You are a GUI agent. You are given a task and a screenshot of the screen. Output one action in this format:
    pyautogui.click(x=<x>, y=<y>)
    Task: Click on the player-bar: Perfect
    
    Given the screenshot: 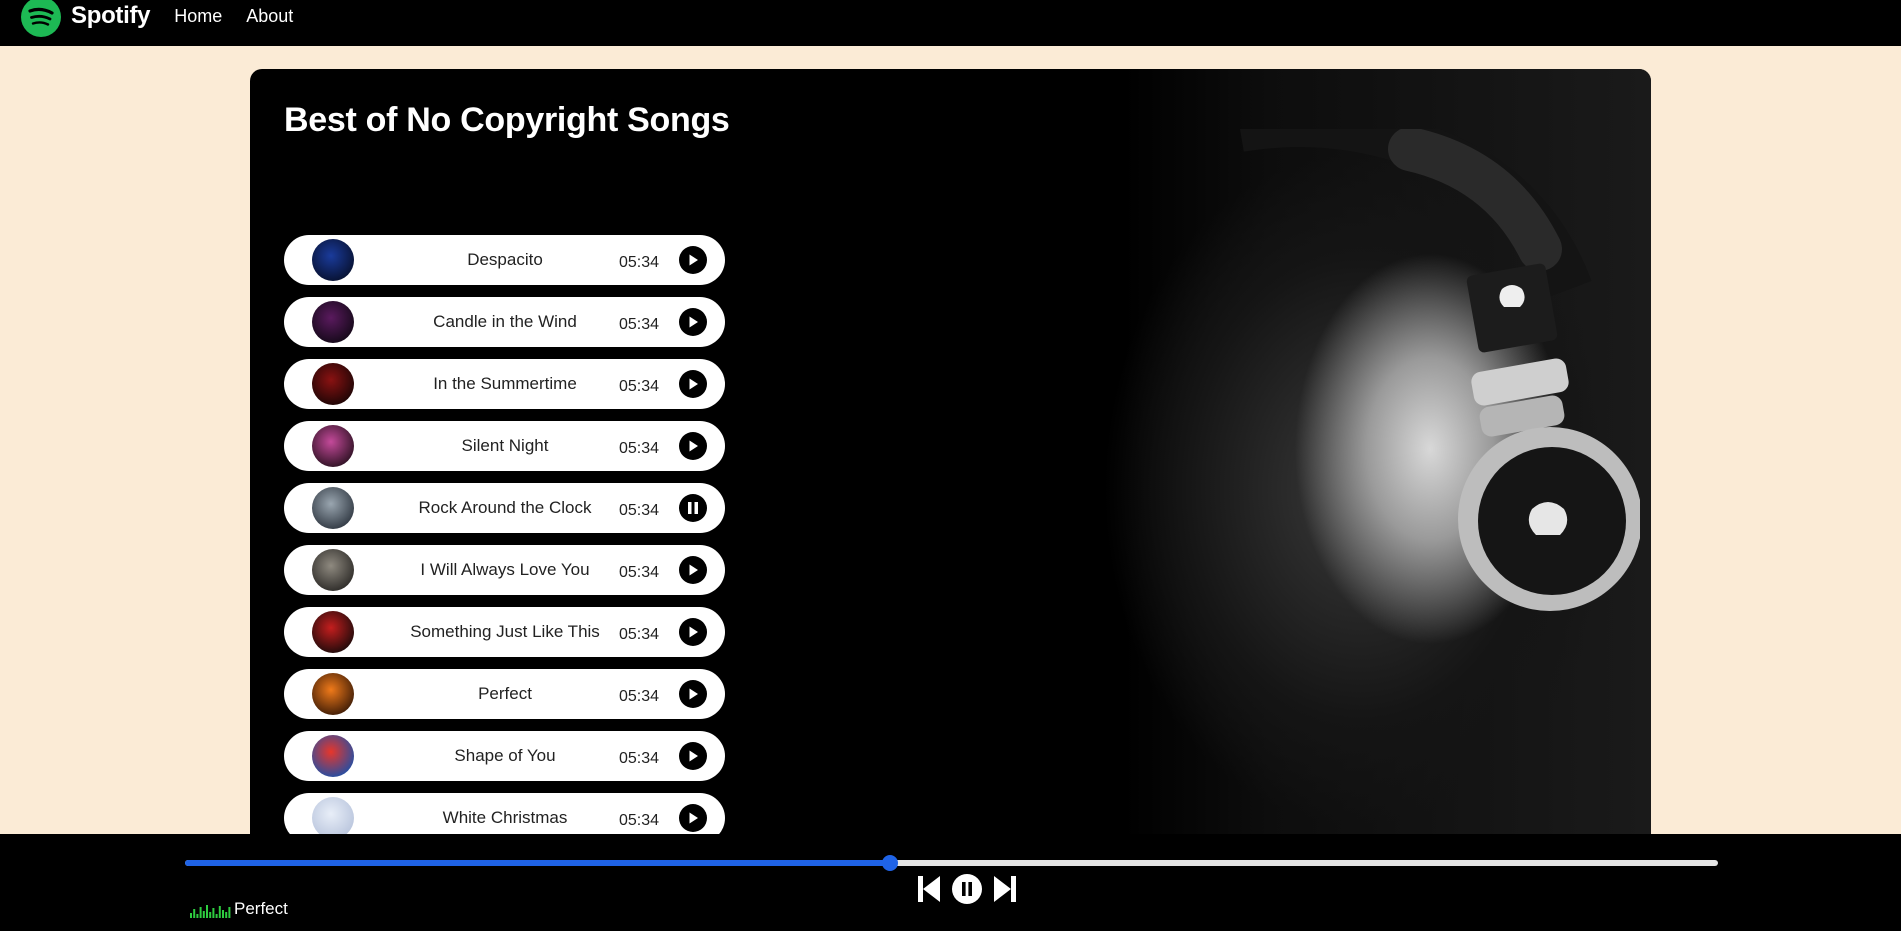 What is the action you would take?
    pyautogui.click(x=950, y=882)
    